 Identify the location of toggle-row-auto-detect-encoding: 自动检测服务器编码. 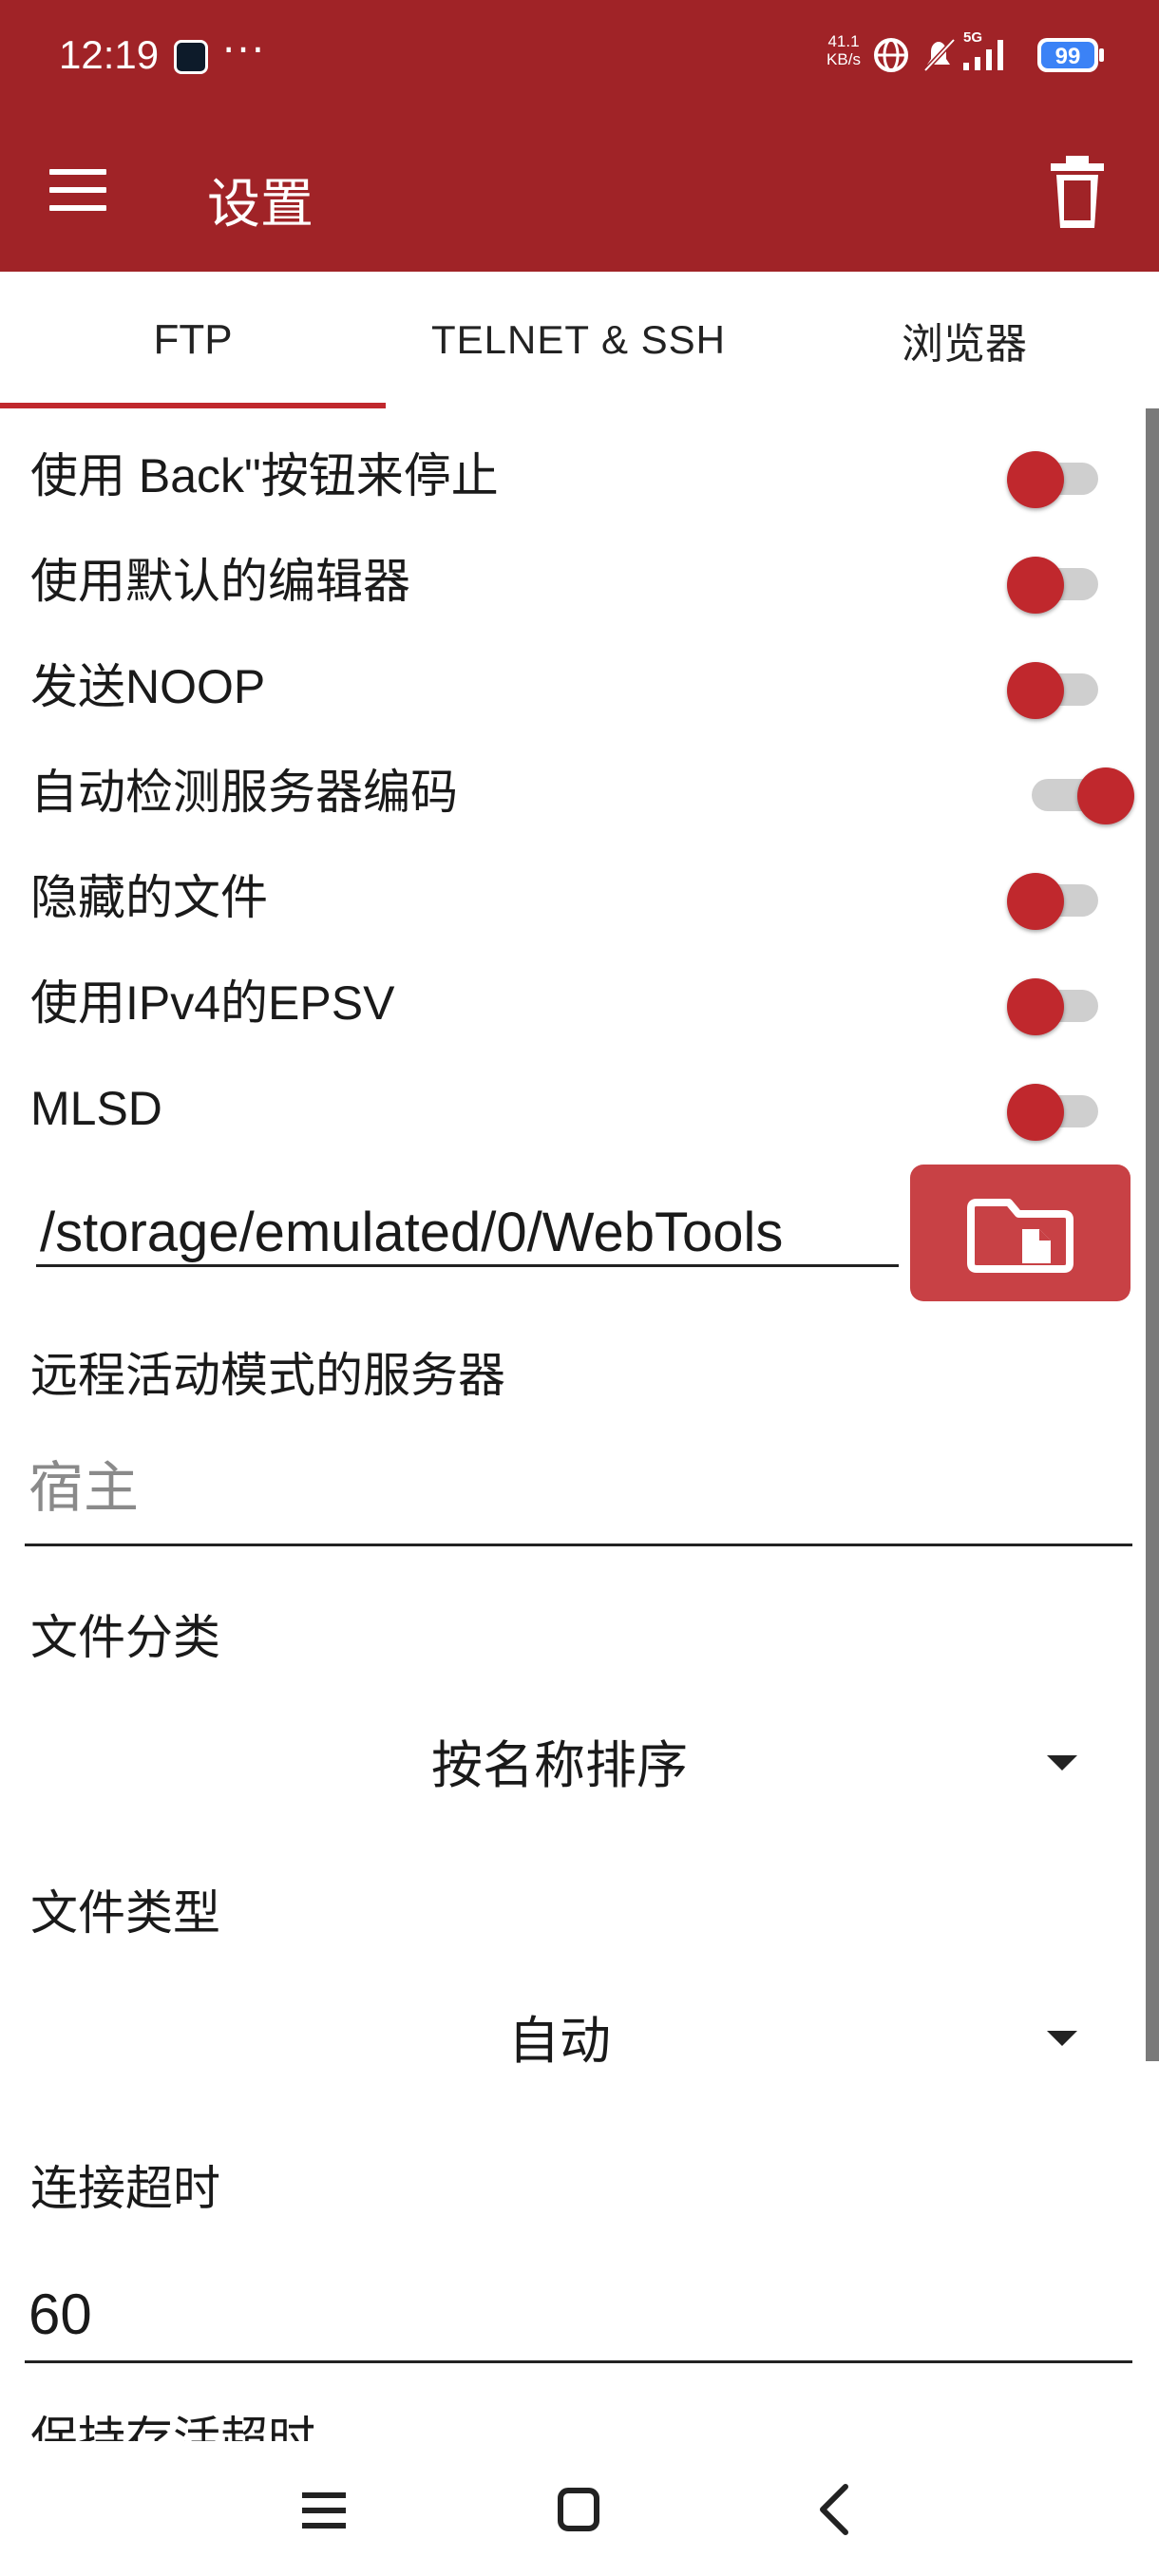
(570, 792).